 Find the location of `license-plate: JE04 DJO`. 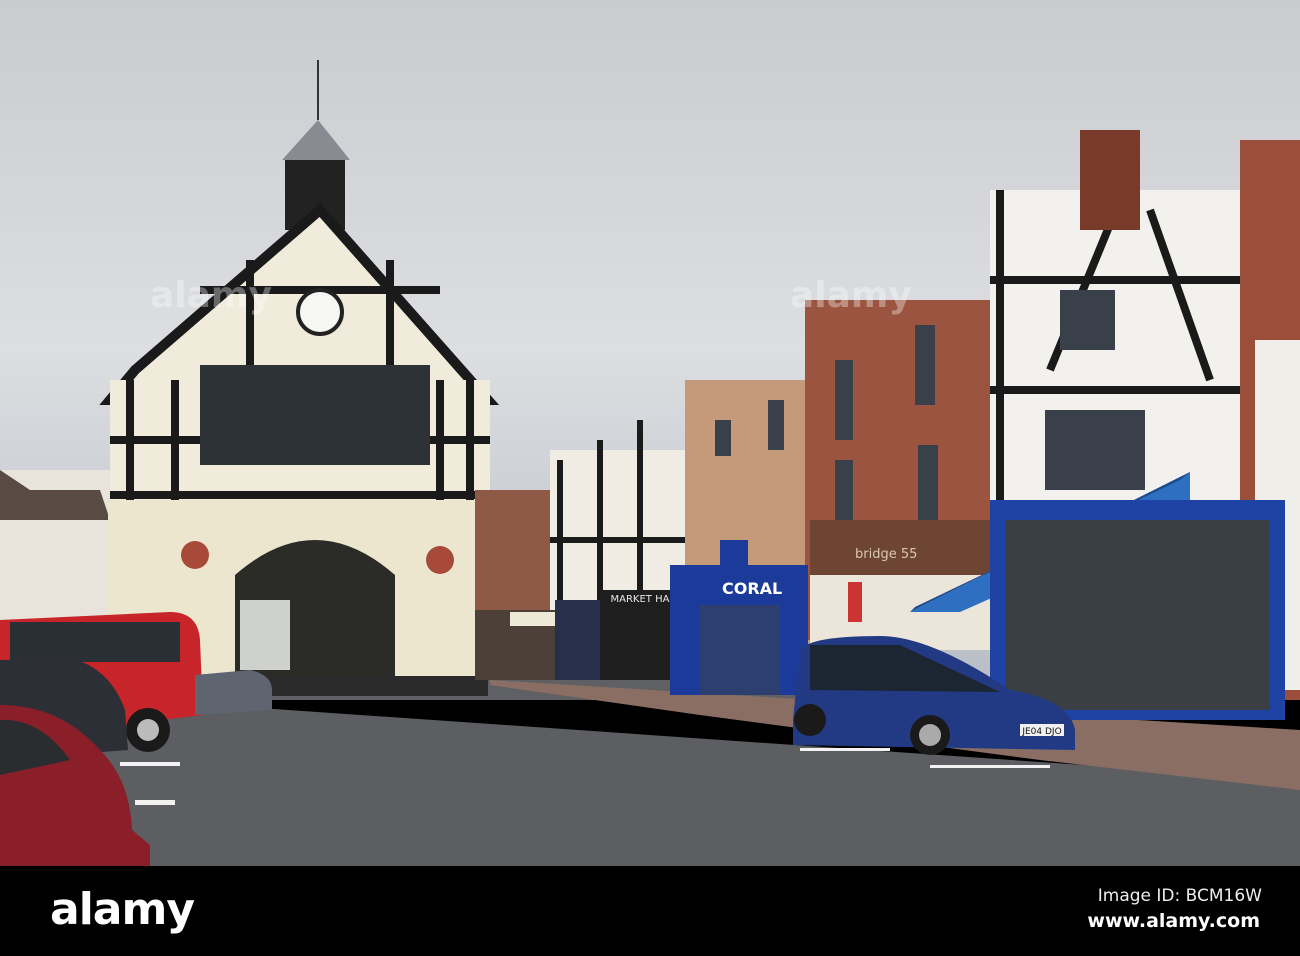

license-plate: JE04 DJO is located at coordinates (1041, 732).